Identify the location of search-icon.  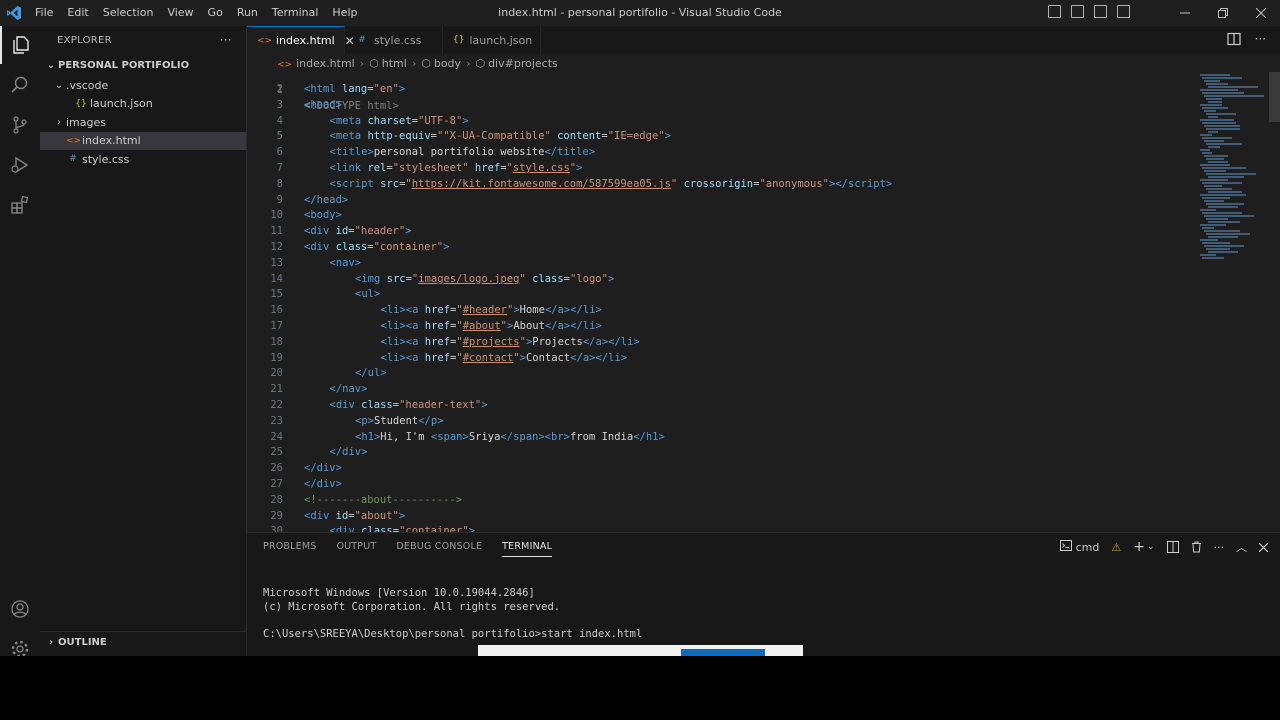
(20, 85).